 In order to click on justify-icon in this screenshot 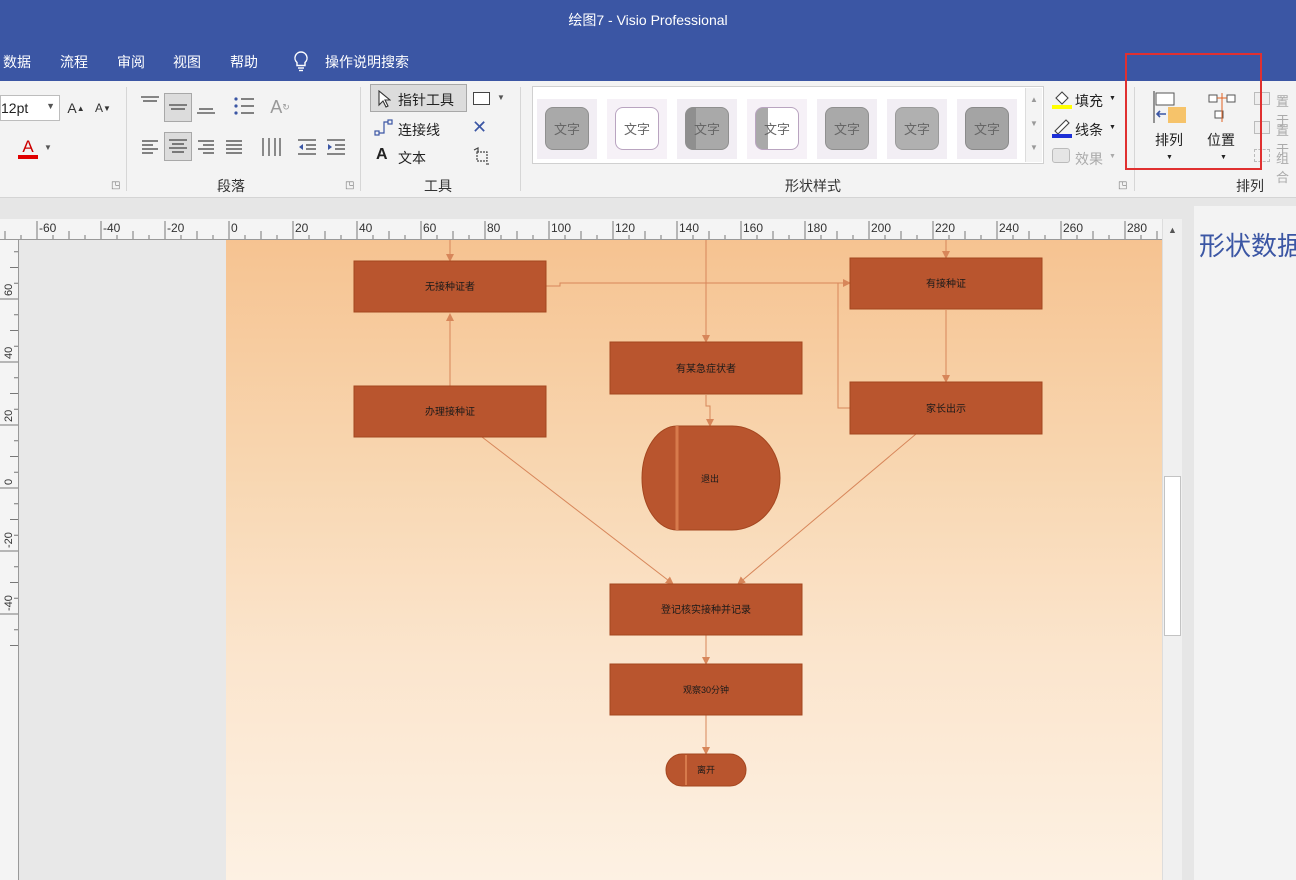, I will do `click(234, 147)`.